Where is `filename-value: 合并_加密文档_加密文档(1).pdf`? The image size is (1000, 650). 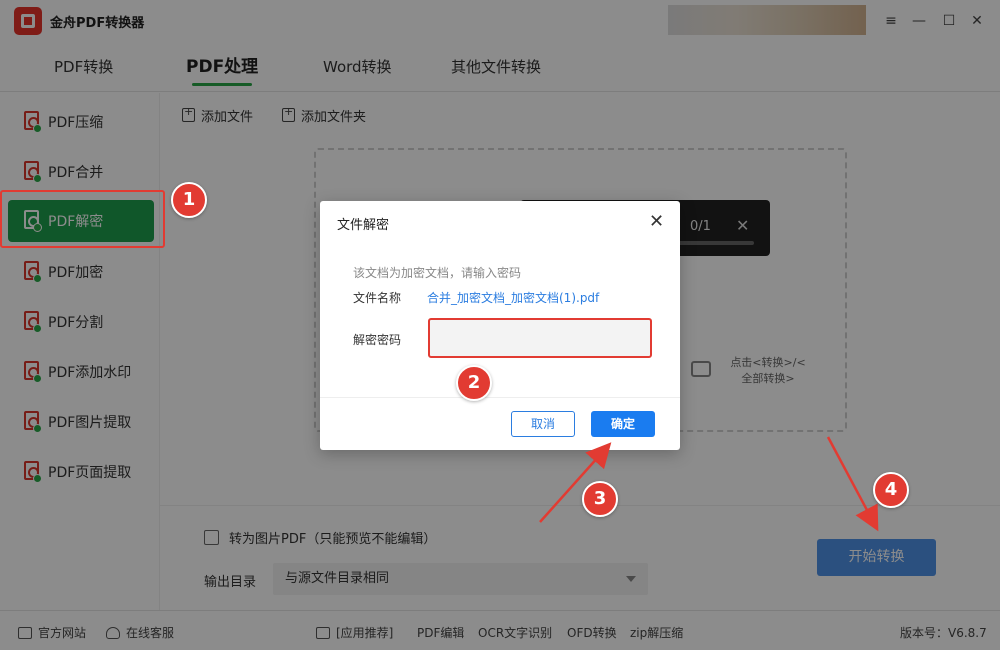
filename-value: 合并_加密文档_加密文档(1).pdf is located at coordinates (513, 298).